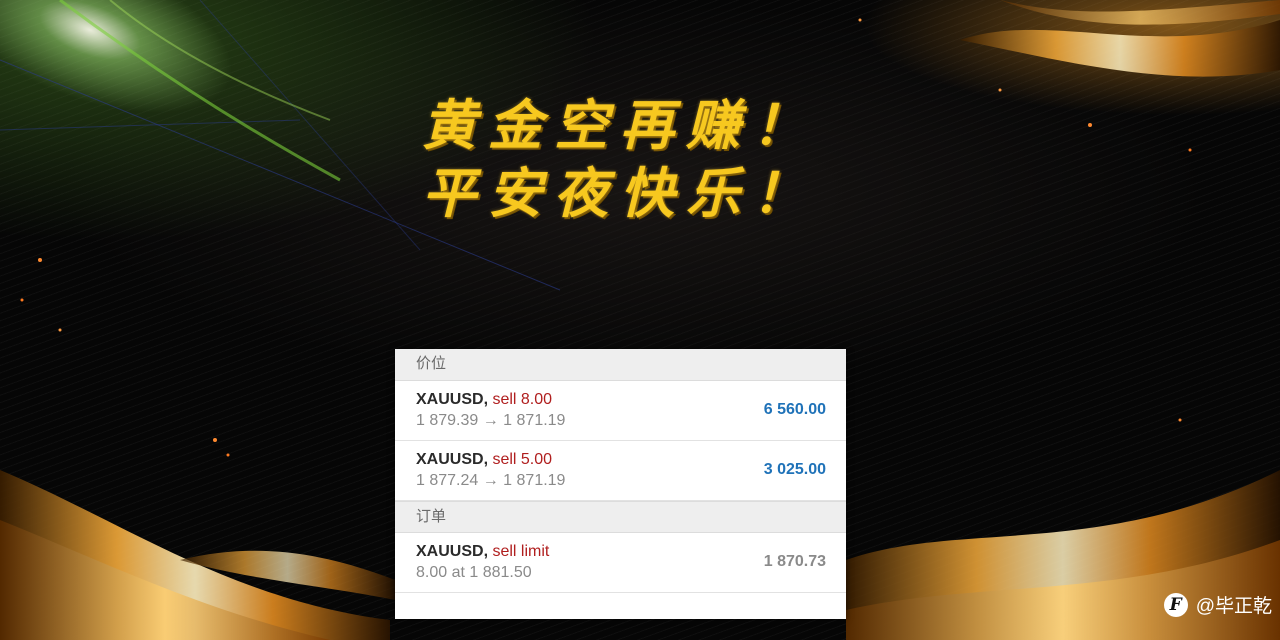  What do you see at coordinates (1175, 604) in the screenshot?
I see `fang-logo-icon: F` at bounding box center [1175, 604].